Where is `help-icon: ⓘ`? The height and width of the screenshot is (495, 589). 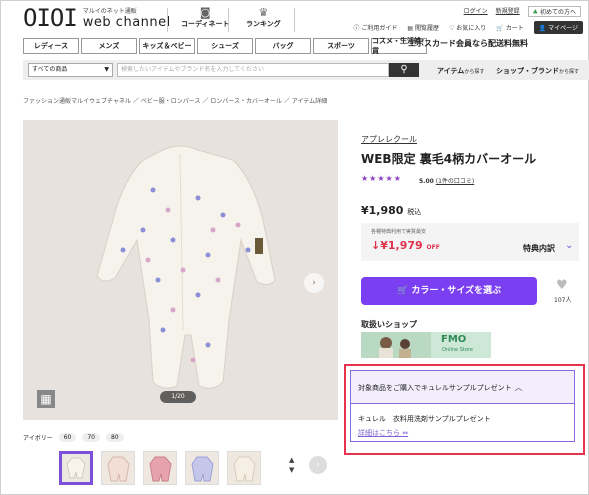
help-icon: ⓘ is located at coordinates (356, 28).